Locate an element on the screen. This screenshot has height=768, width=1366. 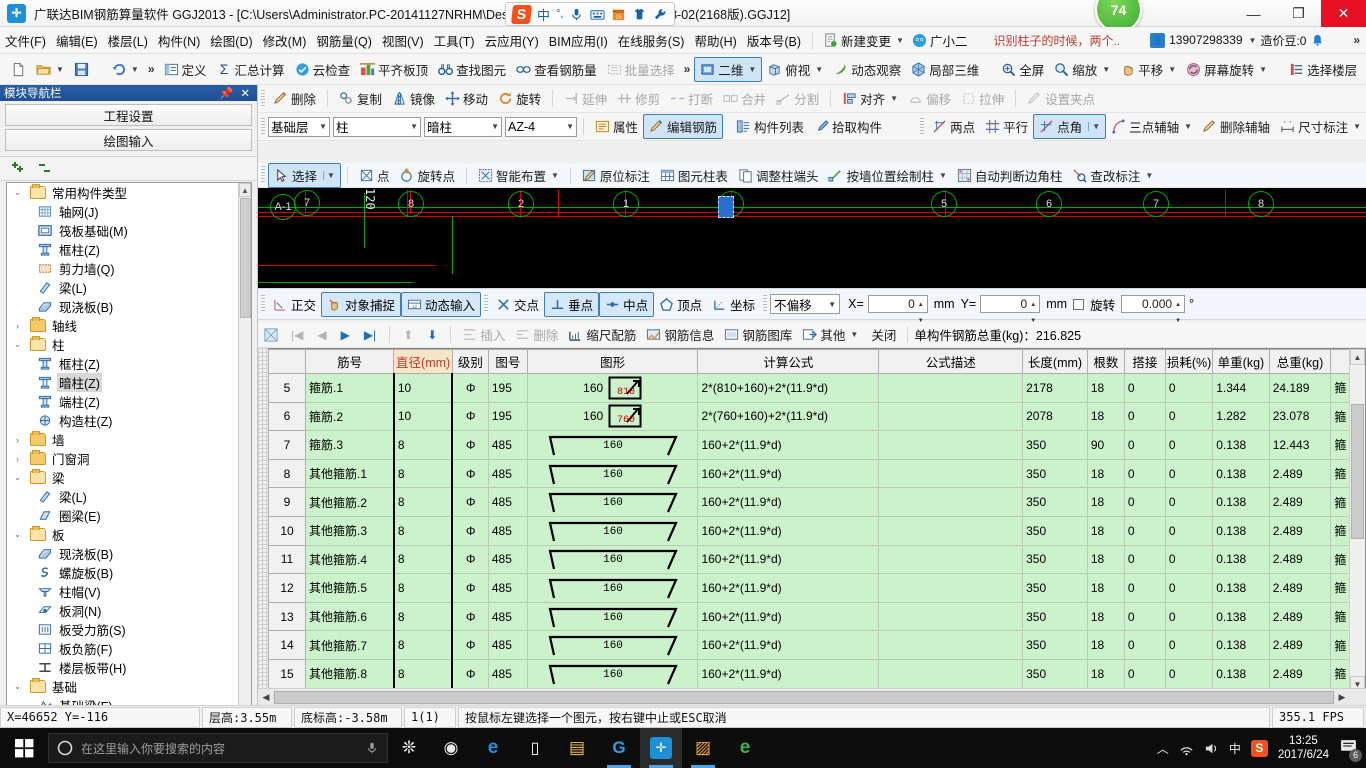
intersection-snap: 交点 is located at coordinates (517, 304).